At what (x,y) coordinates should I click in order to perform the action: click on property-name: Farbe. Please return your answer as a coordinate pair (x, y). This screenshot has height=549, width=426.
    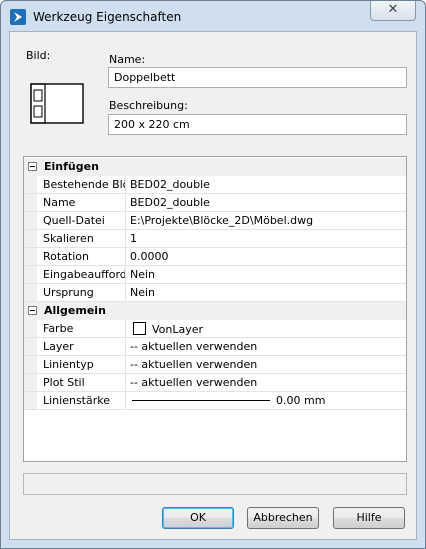
    Looking at the image, I should click on (81, 328).